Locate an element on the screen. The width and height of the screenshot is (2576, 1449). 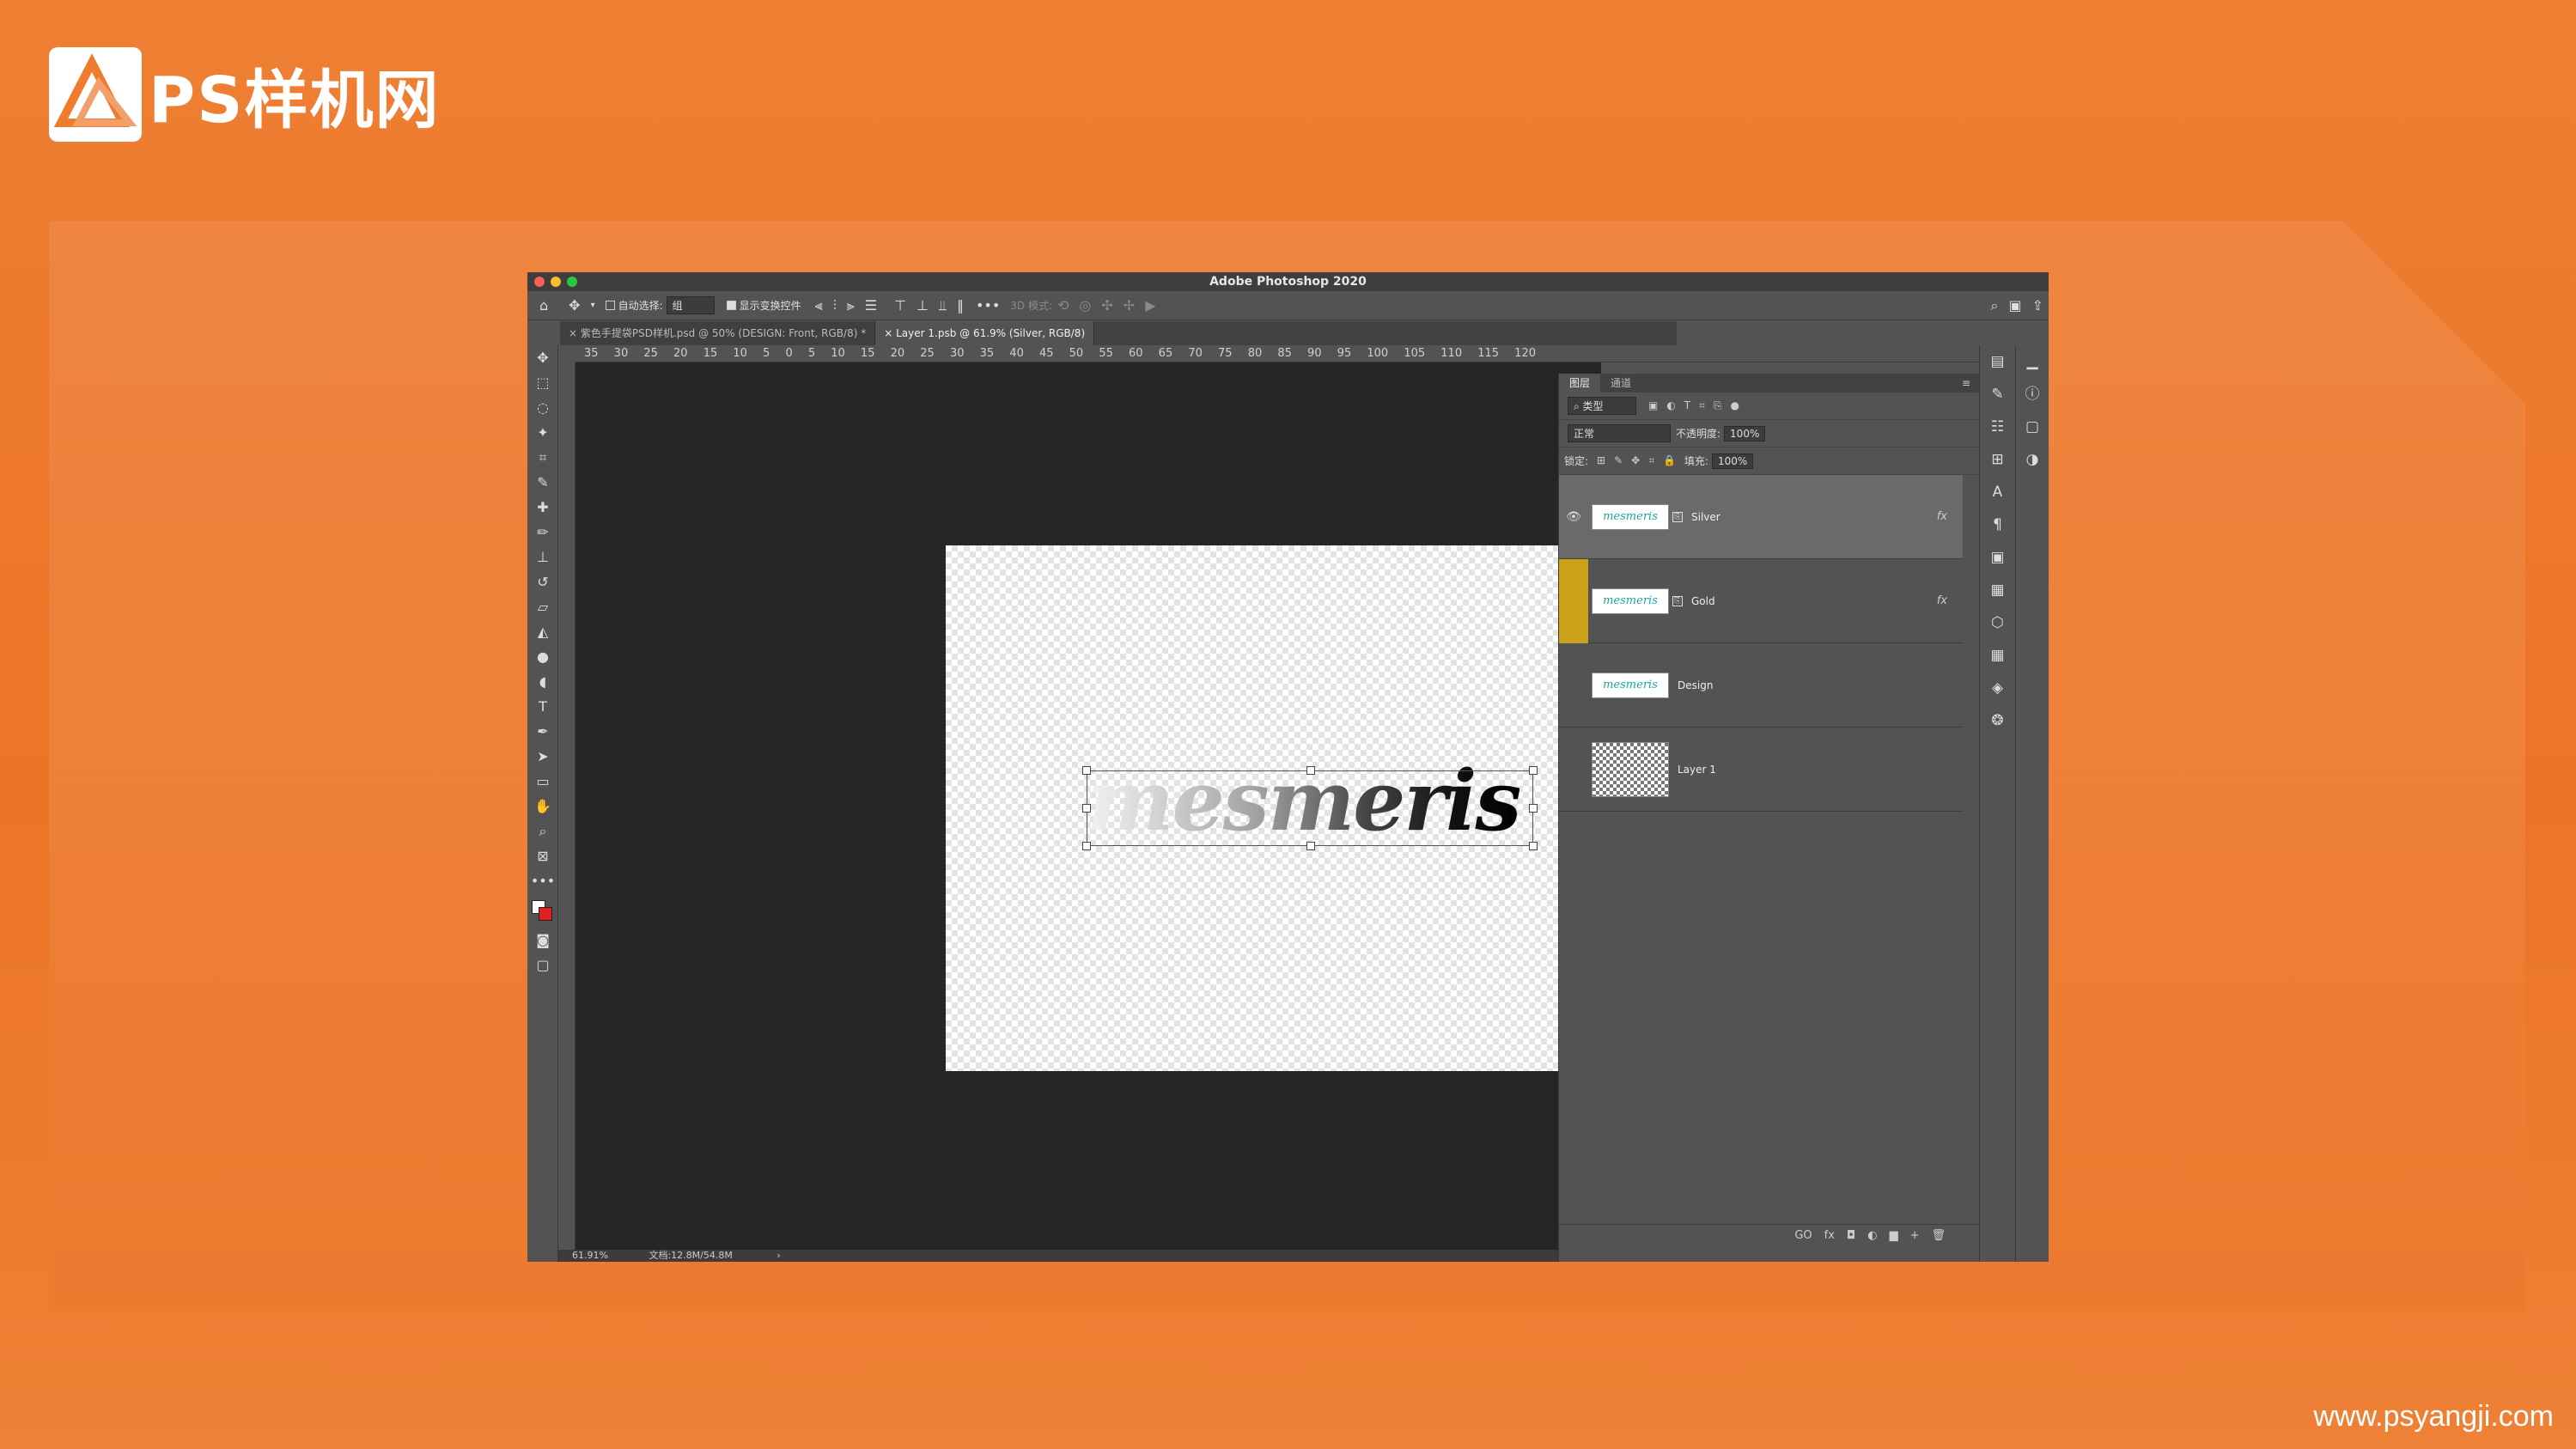
document-canvas: mesmeris is located at coordinates (1274, 808).